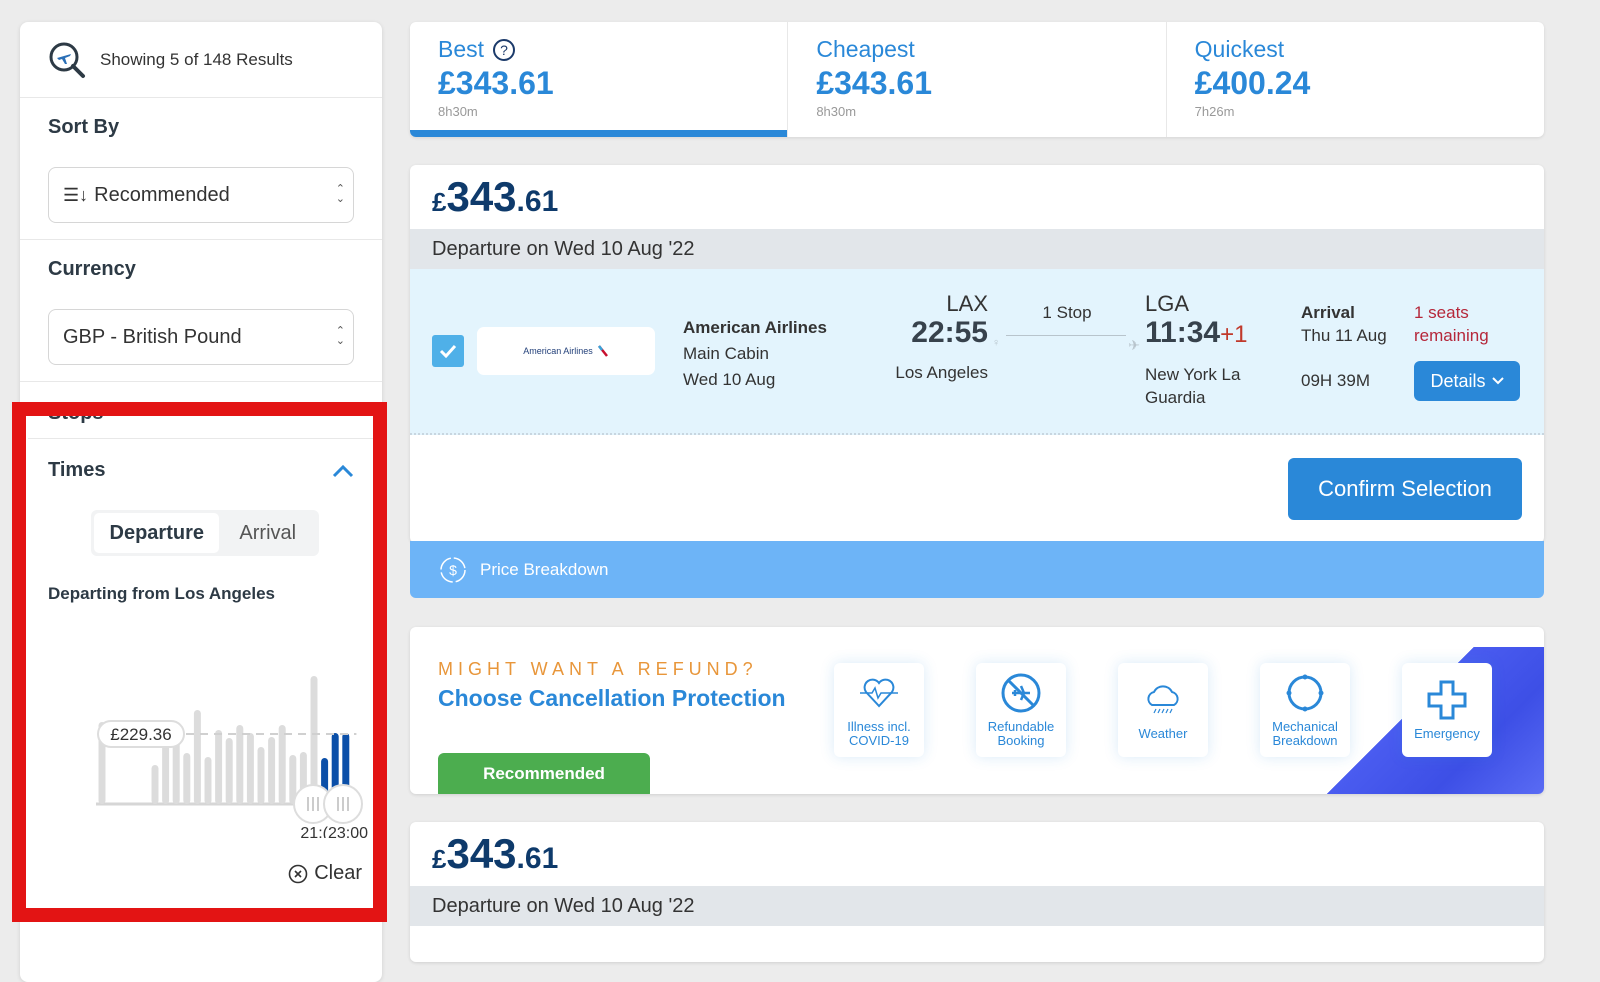 Image resolution: width=1600 pixels, height=982 pixels. Describe the element at coordinates (1021, 693) in the screenshot. I see `no-plane-icon` at that location.